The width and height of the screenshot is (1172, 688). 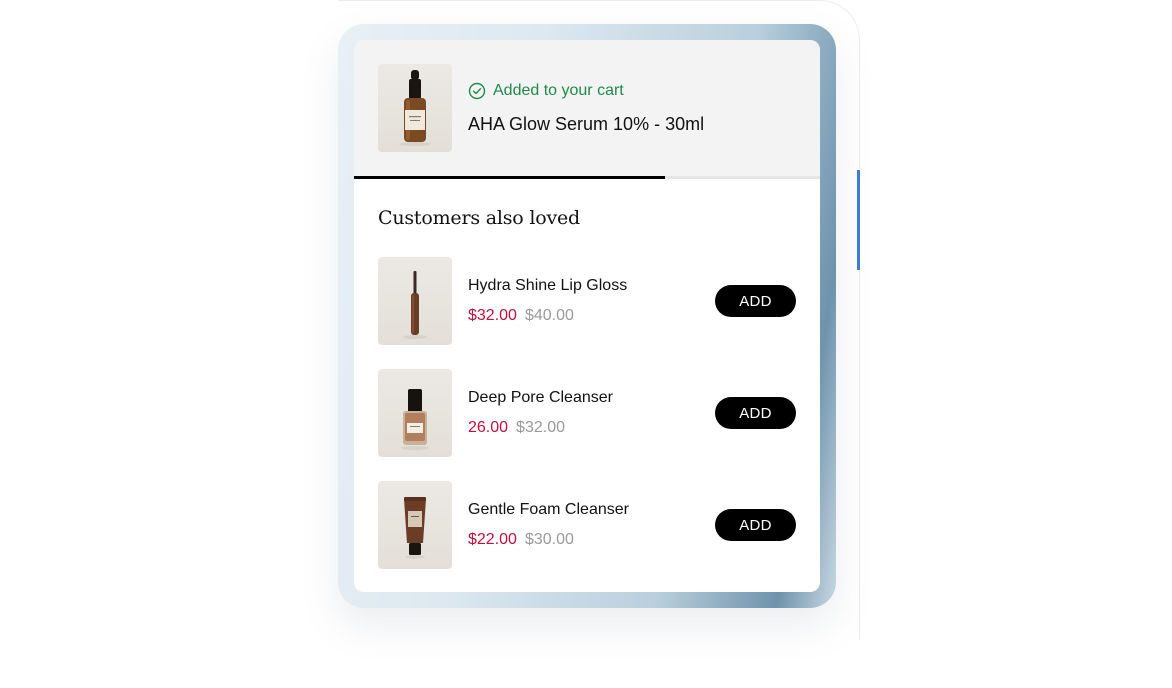 What do you see at coordinates (549, 315) in the screenshot?
I see `original-price: $40.00` at bounding box center [549, 315].